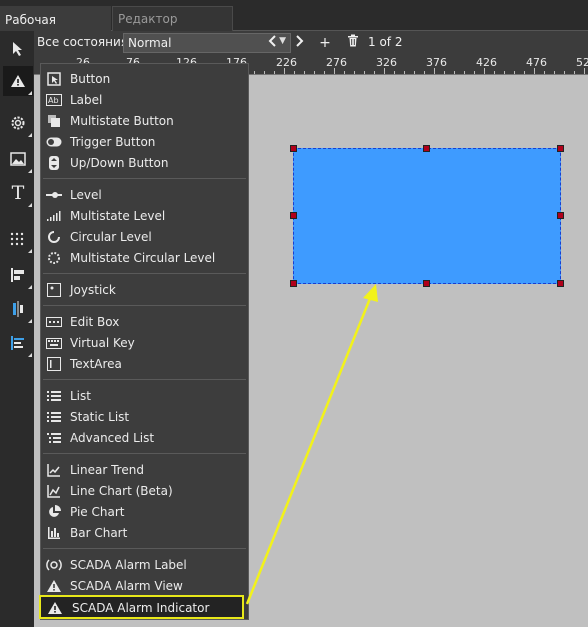 This screenshot has height=627, width=588. I want to click on ruler-tick-label: 326, so click(386, 62).